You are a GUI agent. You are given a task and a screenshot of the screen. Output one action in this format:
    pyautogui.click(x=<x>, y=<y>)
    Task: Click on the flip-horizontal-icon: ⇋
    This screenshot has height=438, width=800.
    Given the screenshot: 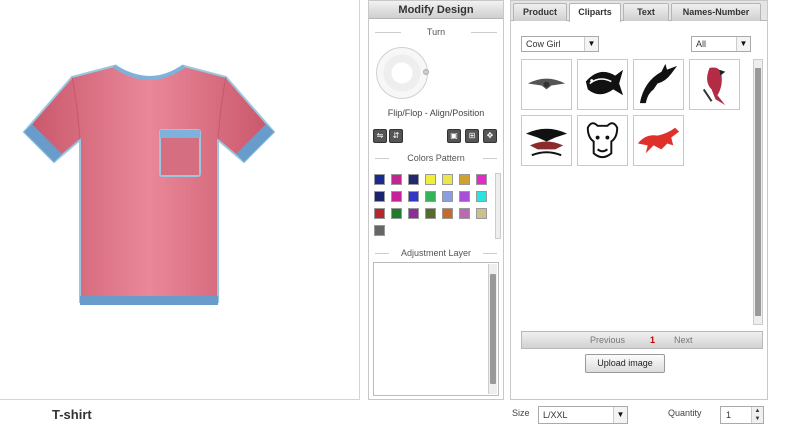 What is the action you would take?
    pyautogui.click(x=380, y=135)
    